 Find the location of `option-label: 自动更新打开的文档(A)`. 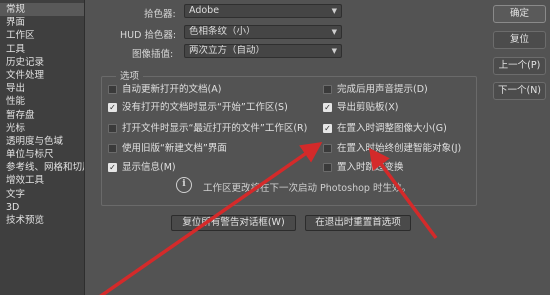

option-label: 自动更新打开的文档(A) is located at coordinates (172, 89).